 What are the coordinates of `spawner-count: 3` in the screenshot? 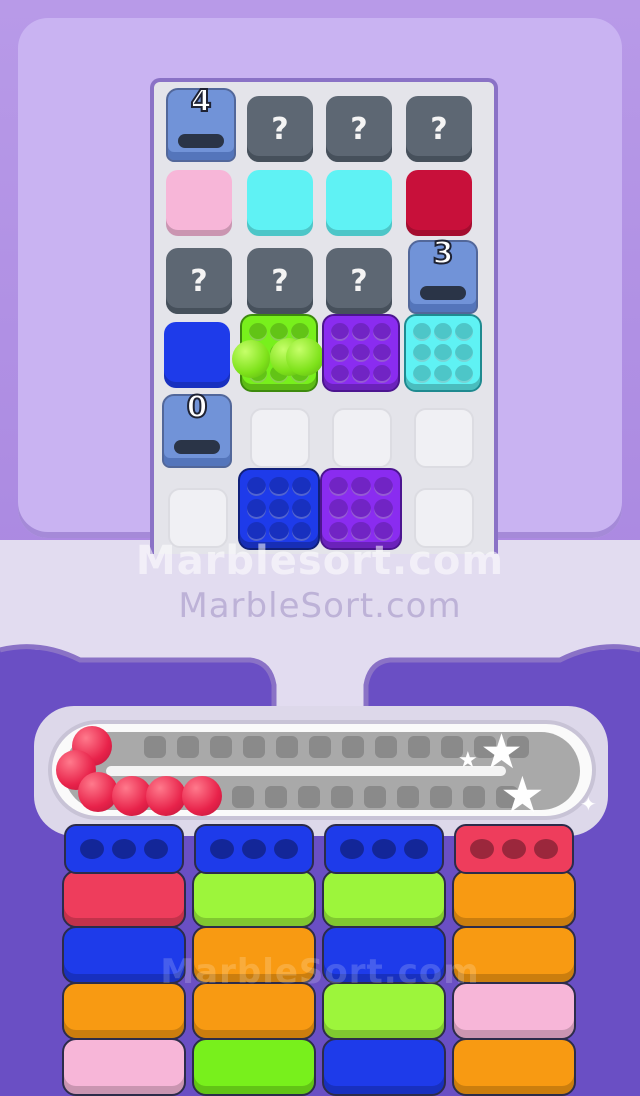 It's located at (443, 253).